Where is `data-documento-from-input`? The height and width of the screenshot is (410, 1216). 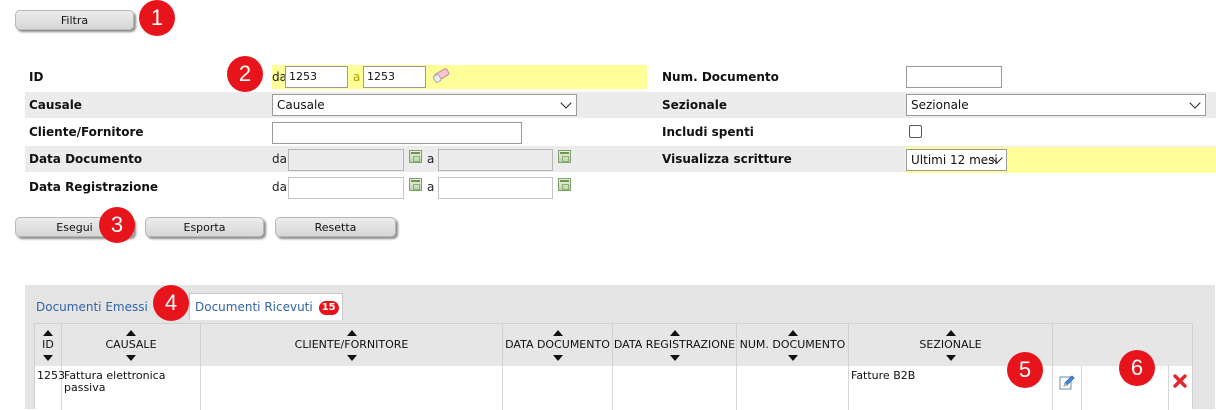 data-documento-from-input is located at coordinates (346, 160).